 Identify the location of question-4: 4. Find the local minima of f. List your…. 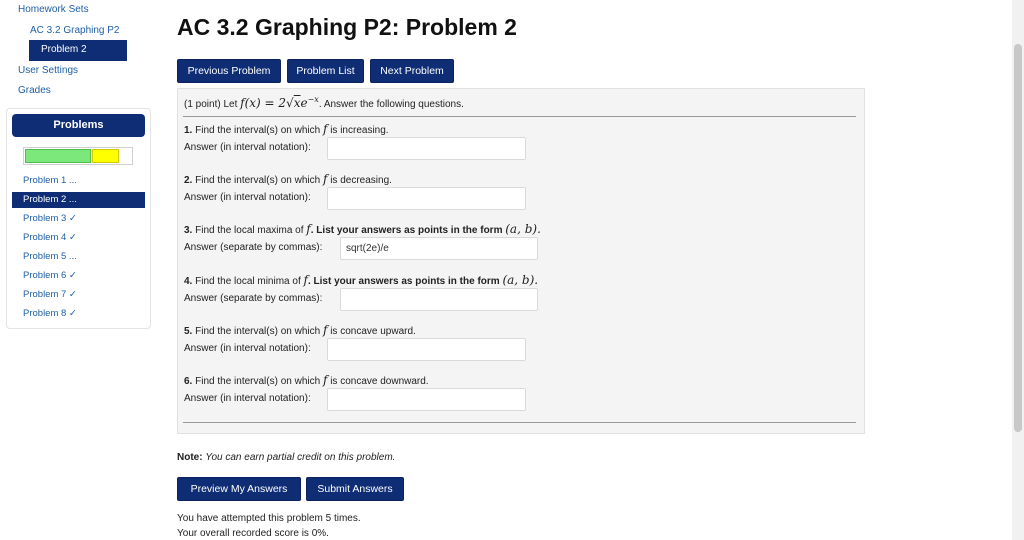
(361, 280).